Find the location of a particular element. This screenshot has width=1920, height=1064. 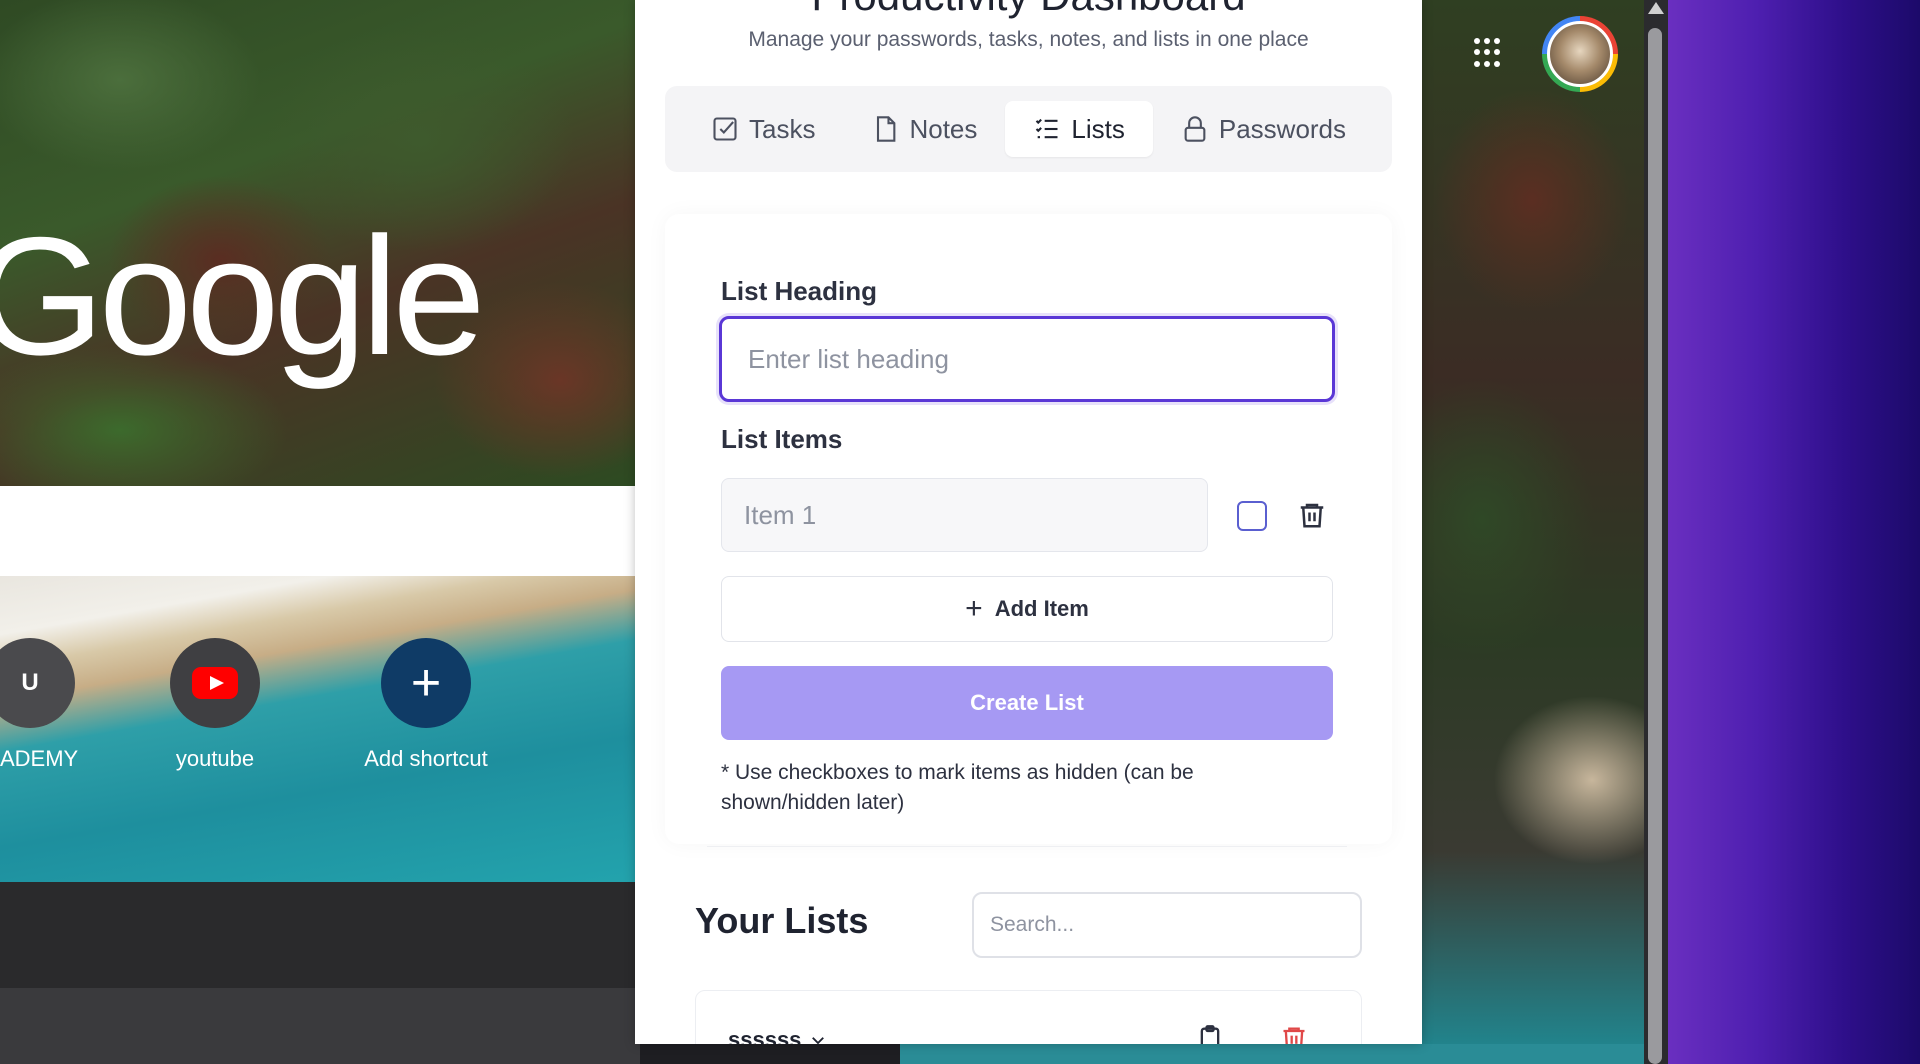

shortcut-youtube: youtube is located at coordinates (215, 705).